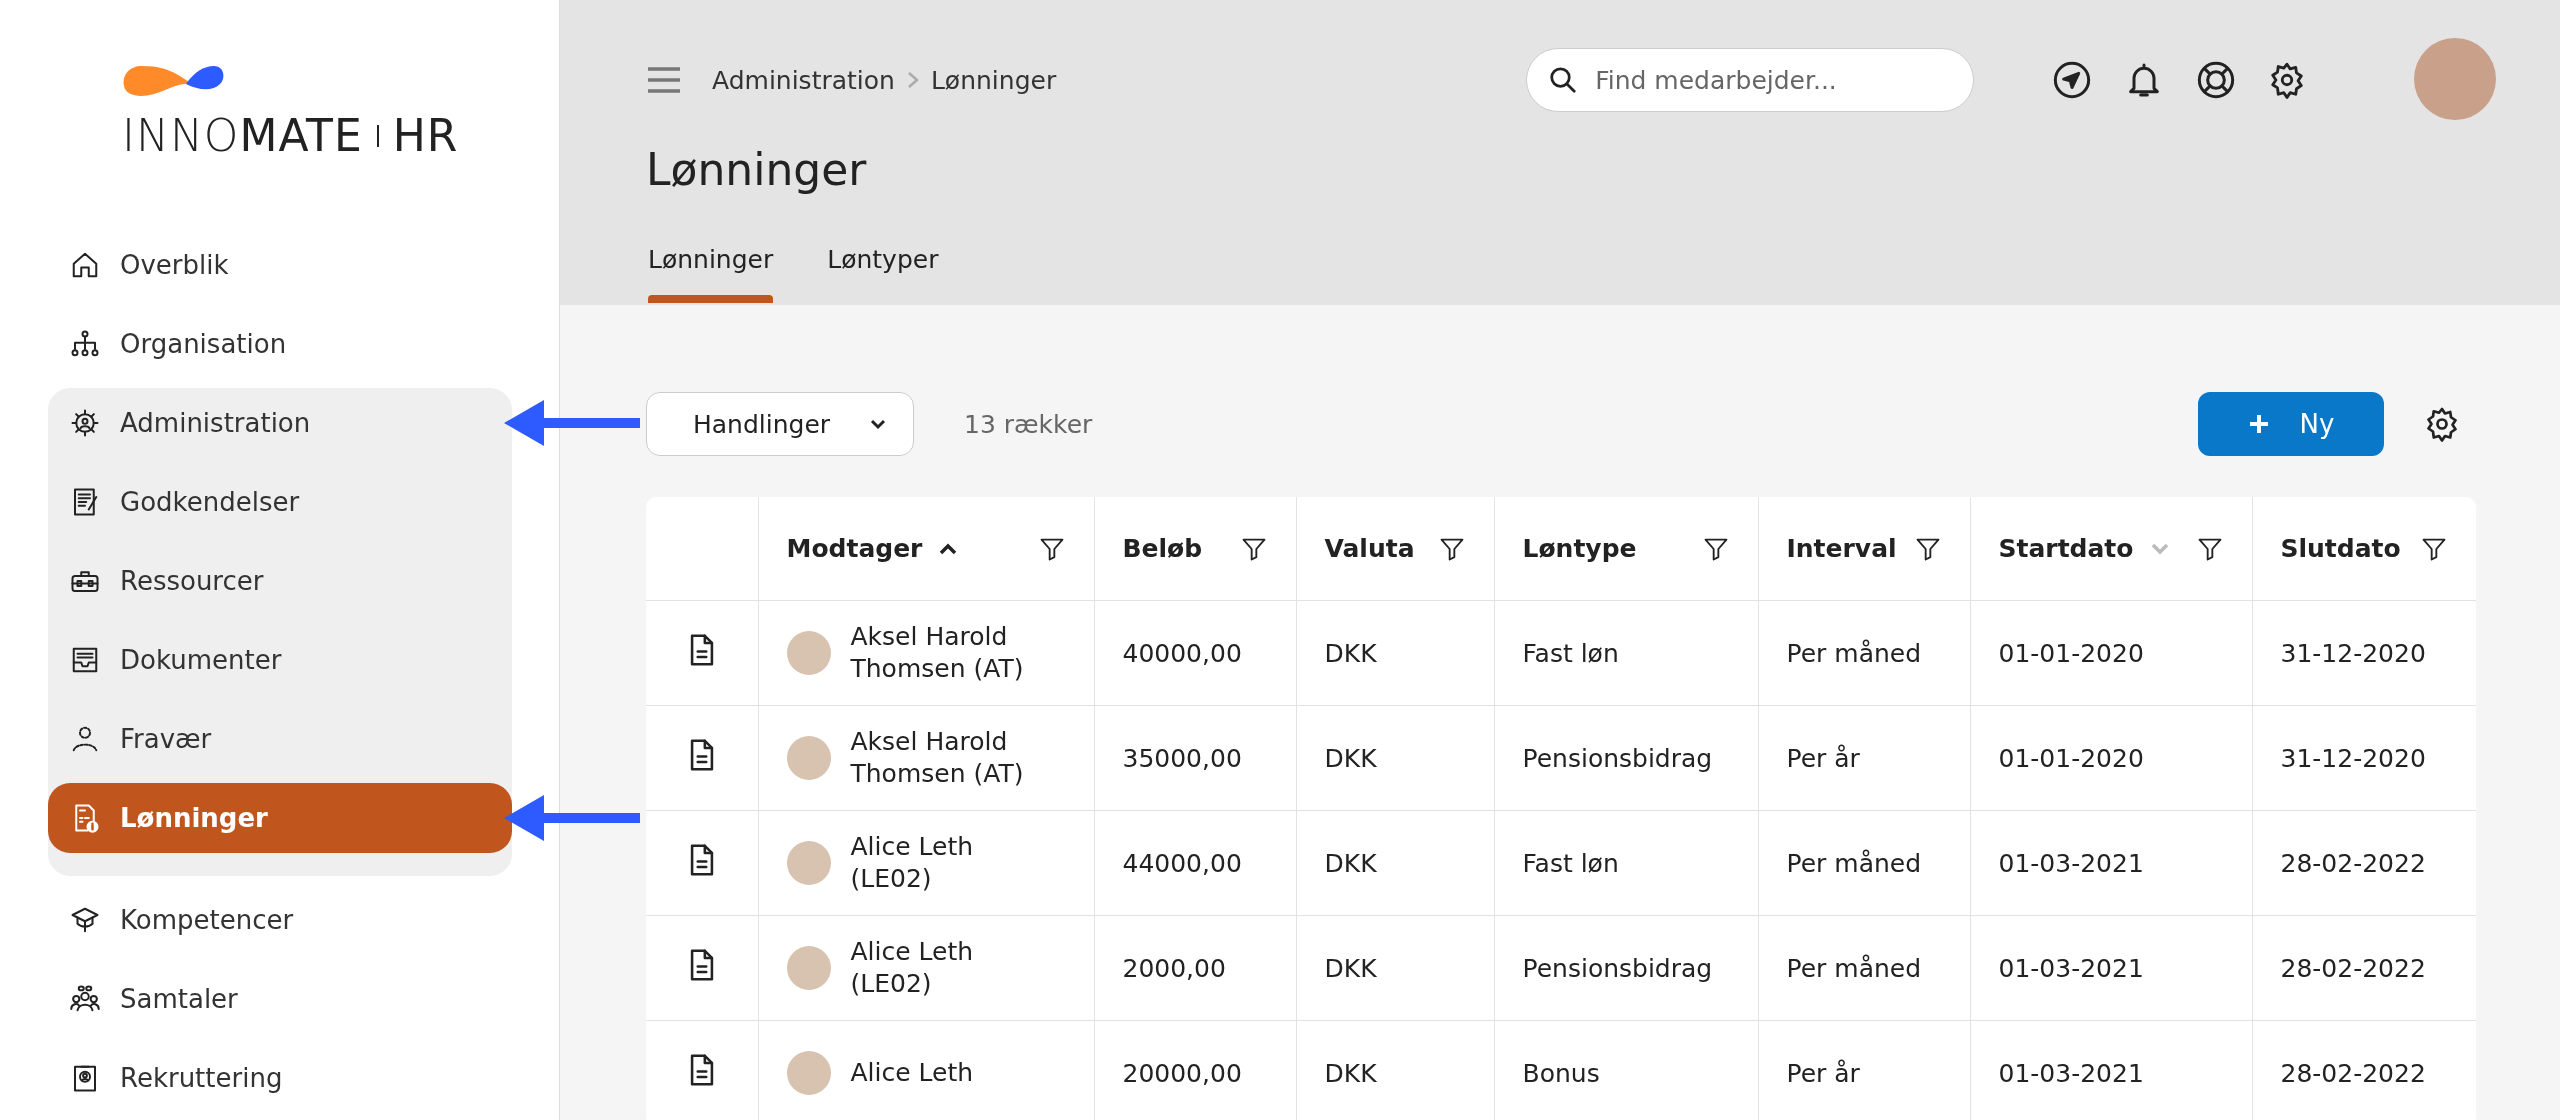  What do you see at coordinates (993, 80) in the screenshot?
I see `breadcrumb-link: Lønninger` at bounding box center [993, 80].